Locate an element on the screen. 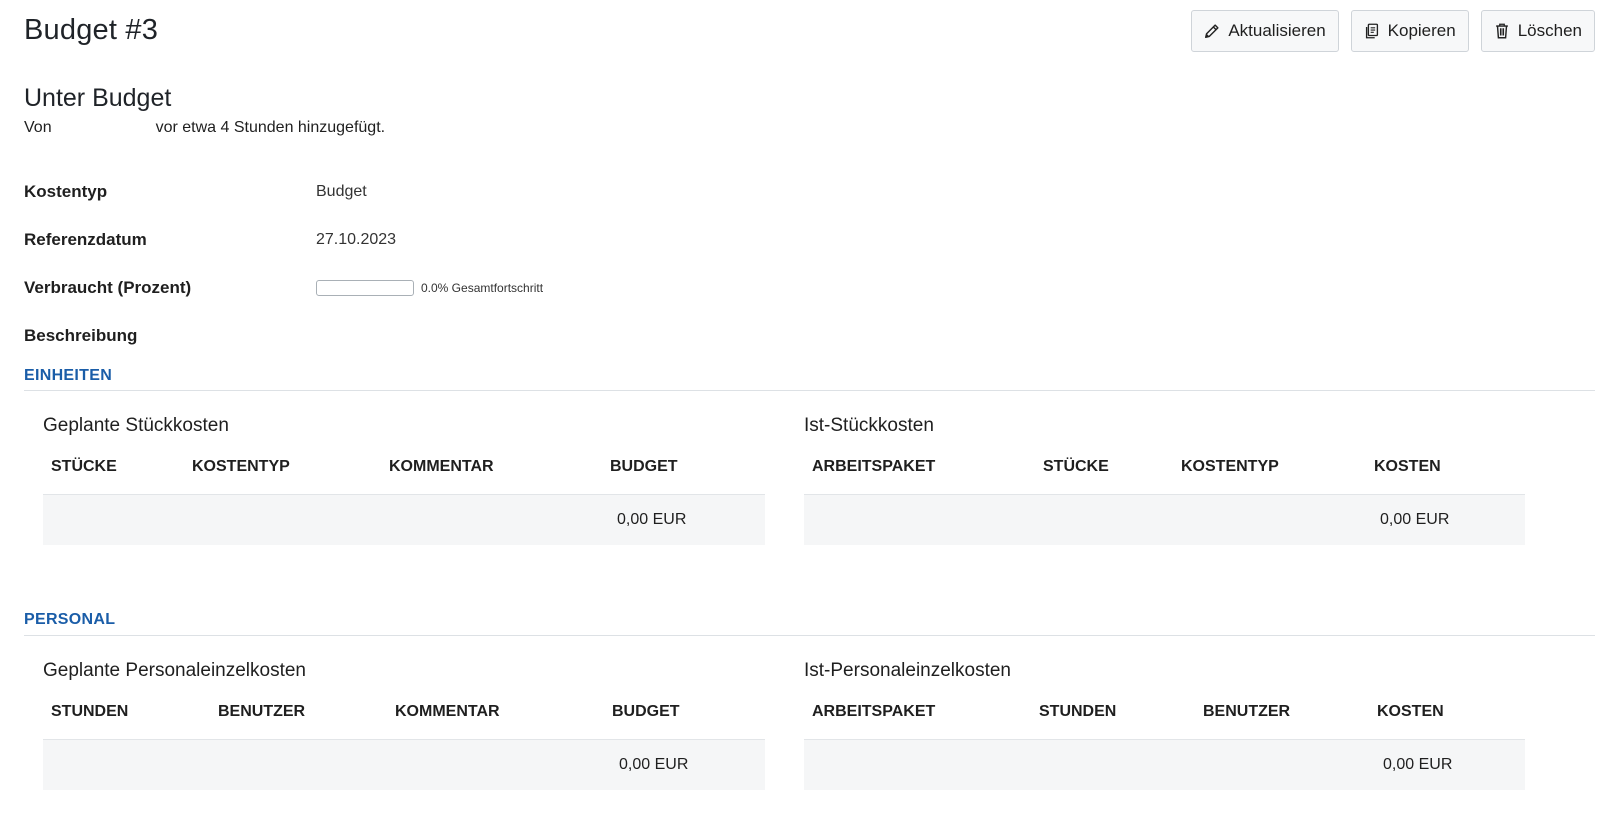 Image resolution: width=1611 pixels, height=823 pixels. spent-progress: 0.0% Gesamtfortschritt is located at coordinates (429, 288).